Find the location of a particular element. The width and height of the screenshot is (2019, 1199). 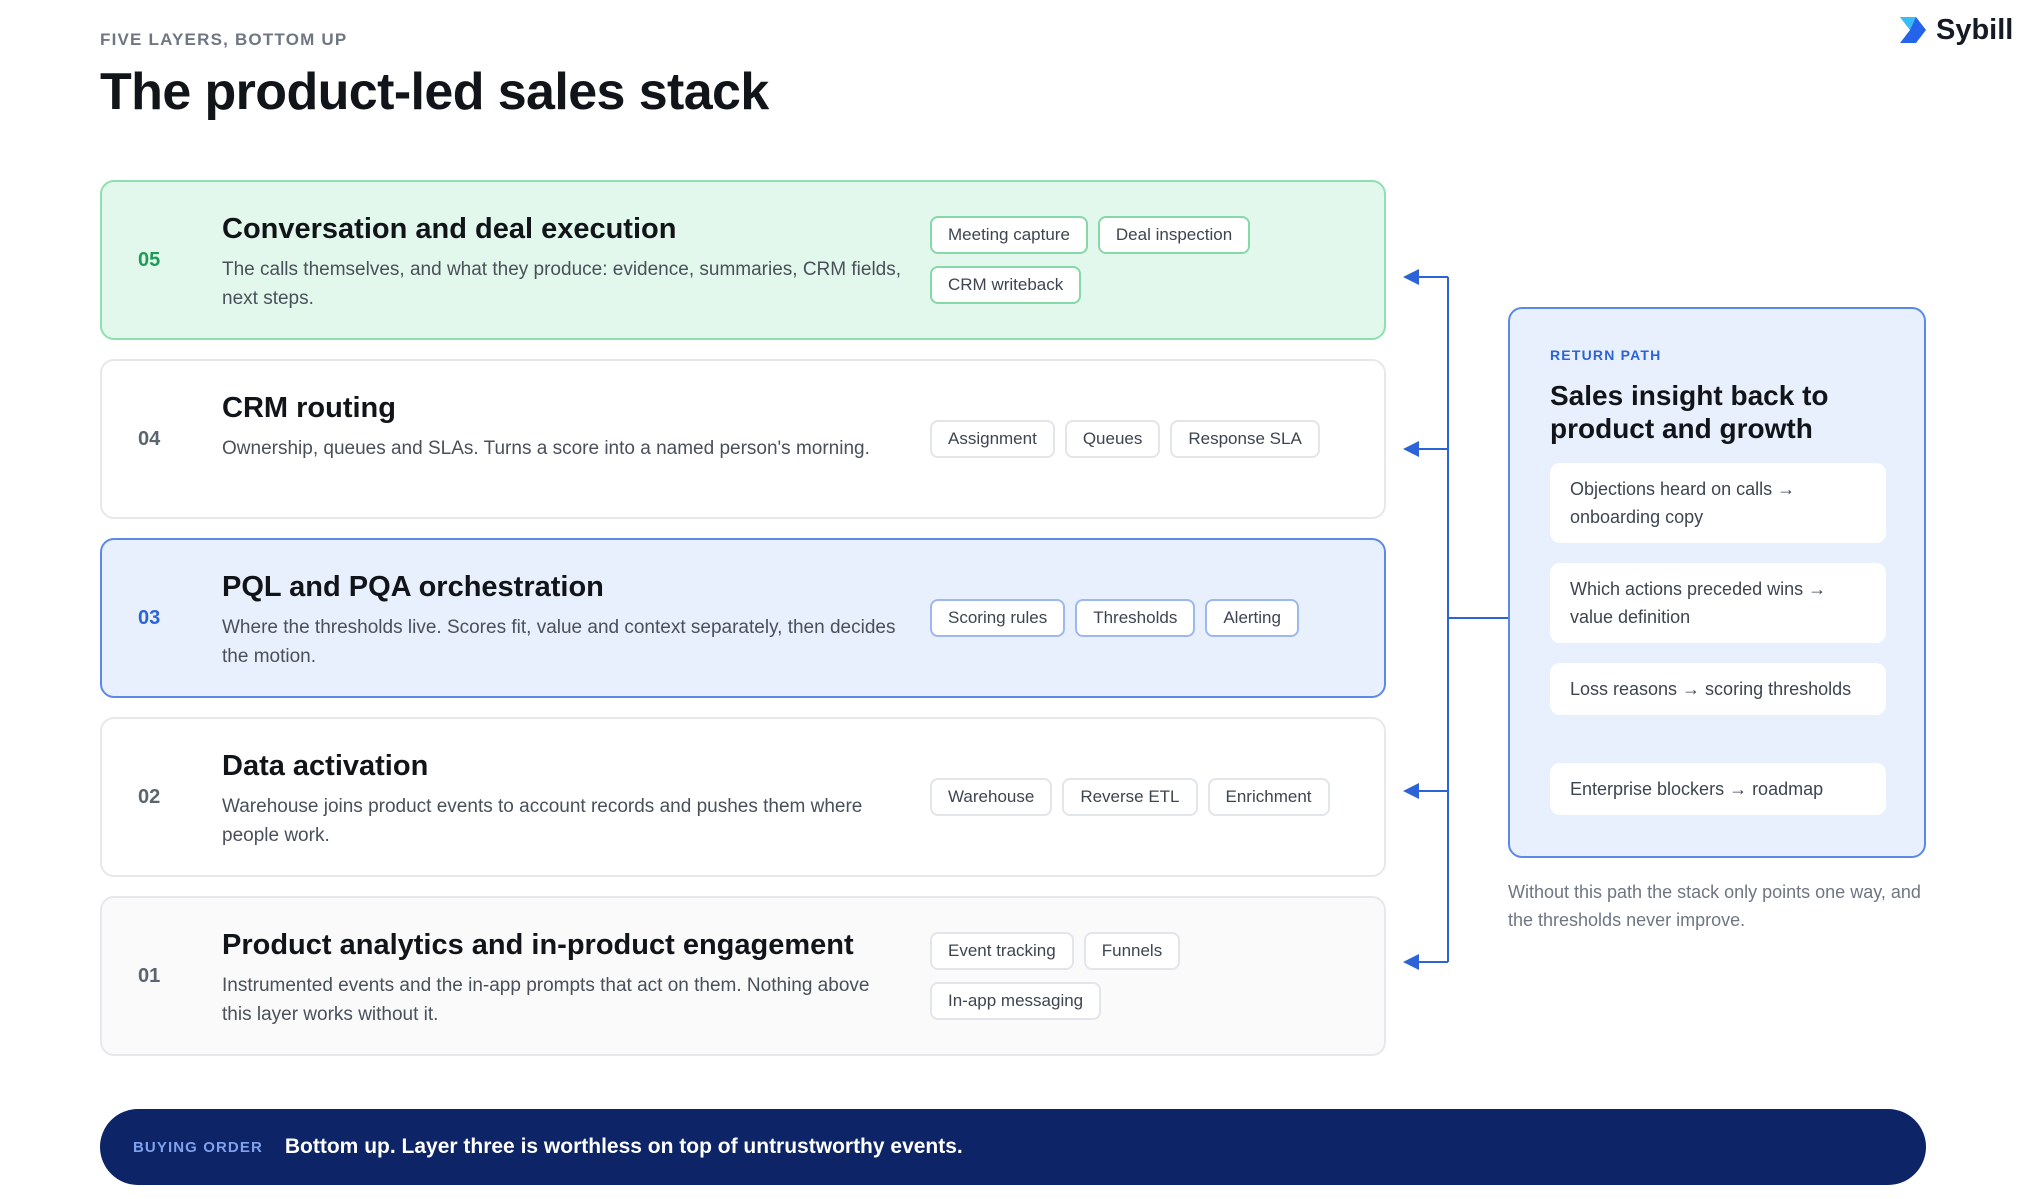

return-path-title: Sales insight back to product and growth is located at coordinates (1689, 412).